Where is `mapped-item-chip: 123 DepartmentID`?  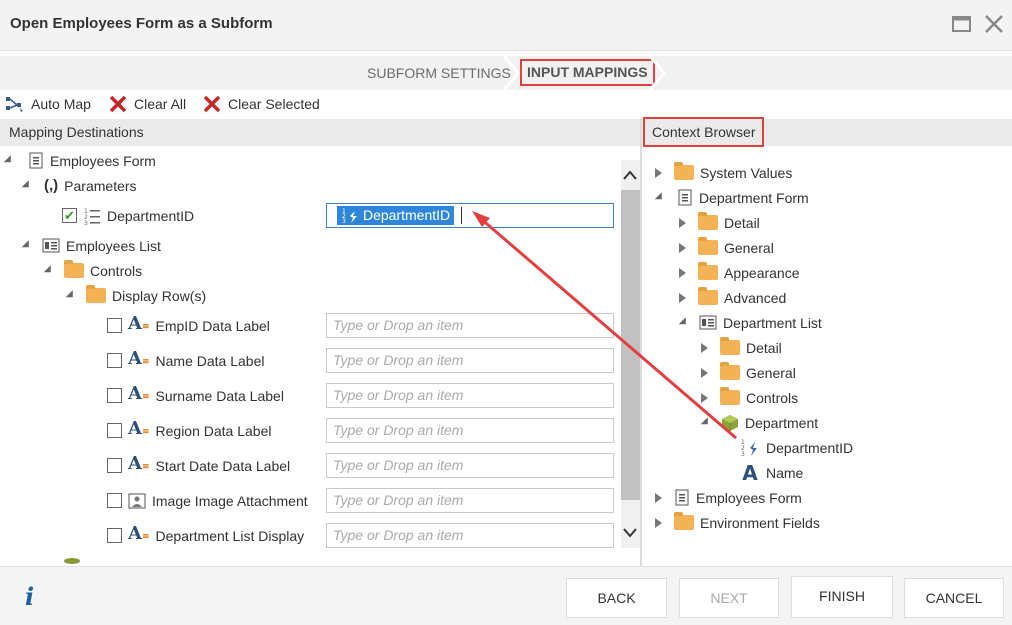
mapped-item-chip: 123 DepartmentID is located at coordinates (396, 215).